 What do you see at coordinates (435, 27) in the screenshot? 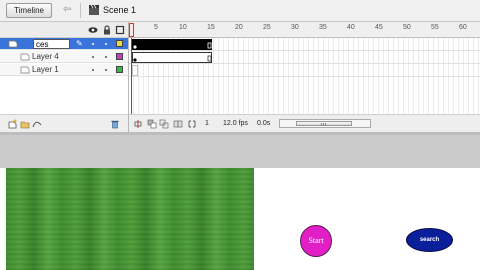
I see `ruler-number: 55` at bounding box center [435, 27].